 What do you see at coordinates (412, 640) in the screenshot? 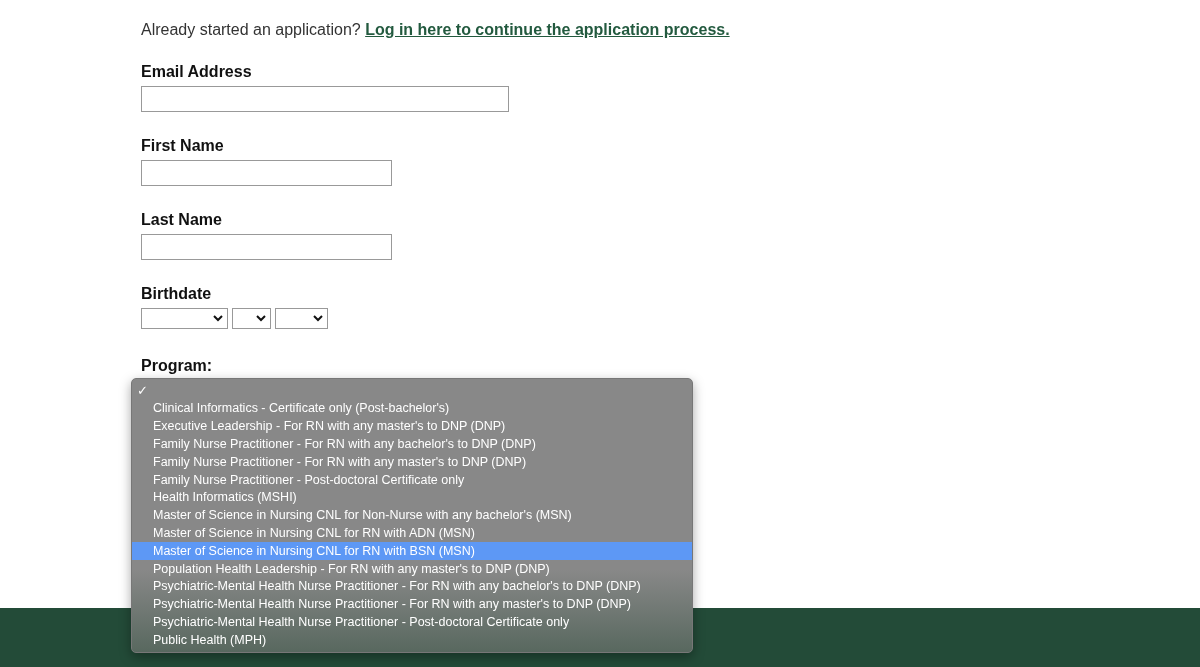
I see `menu-option: Public Health (MPH)` at bounding box center [412, 640].